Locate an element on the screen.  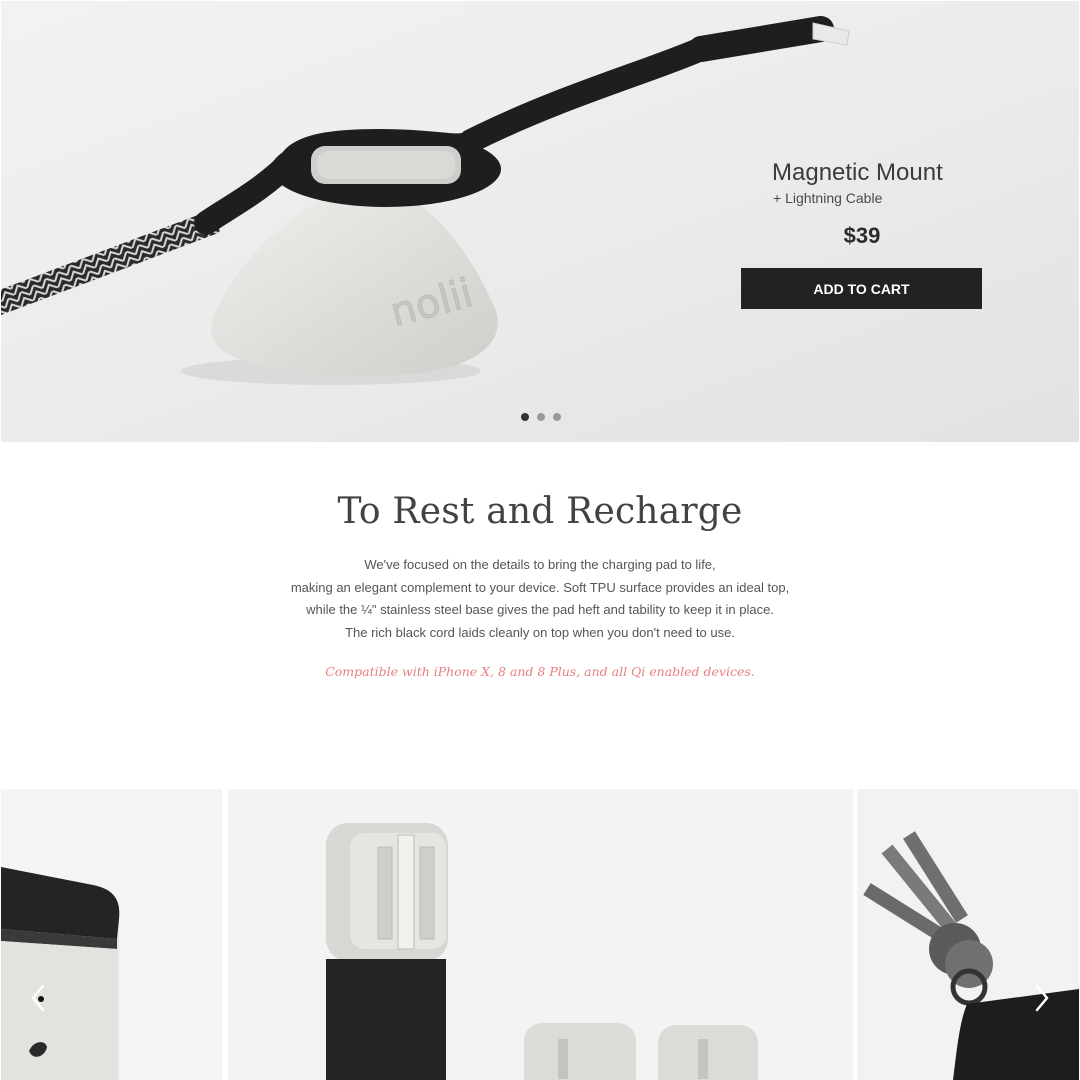
adapter-products-image is located at coordinates (542, 951).